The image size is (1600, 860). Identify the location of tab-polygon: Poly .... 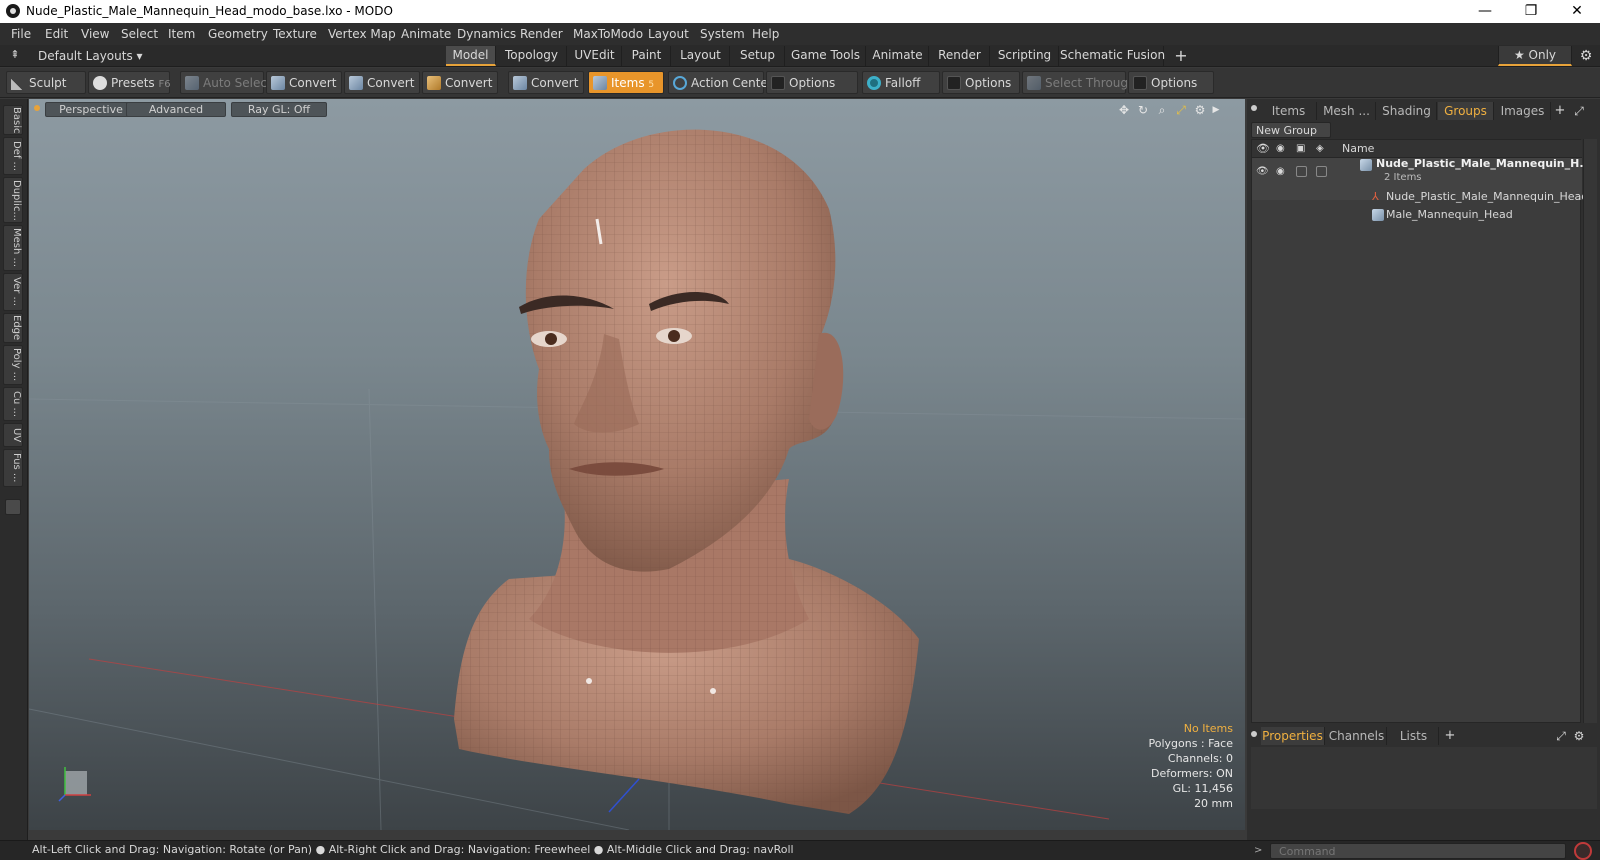
(13, 365).